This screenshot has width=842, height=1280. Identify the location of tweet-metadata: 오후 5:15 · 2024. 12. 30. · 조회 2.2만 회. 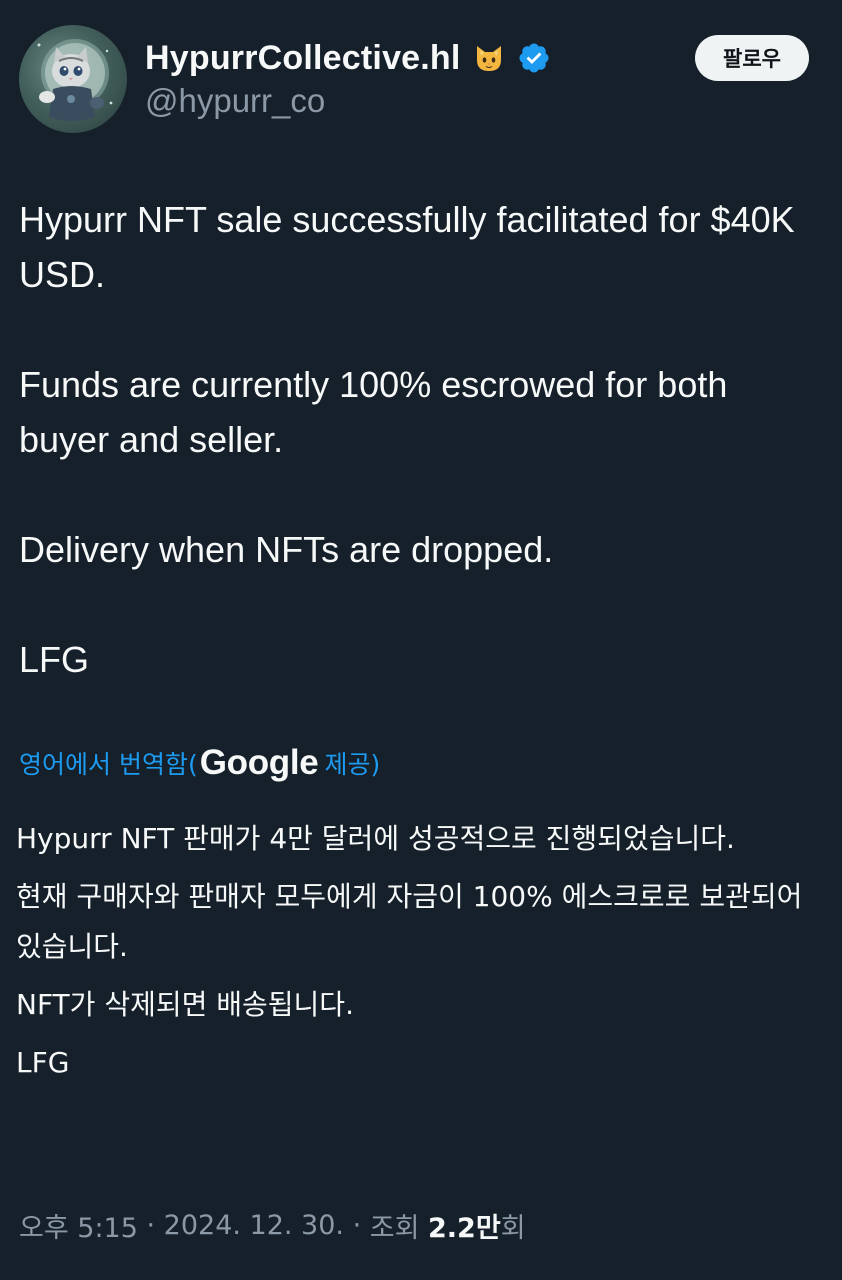
(272, 1225).